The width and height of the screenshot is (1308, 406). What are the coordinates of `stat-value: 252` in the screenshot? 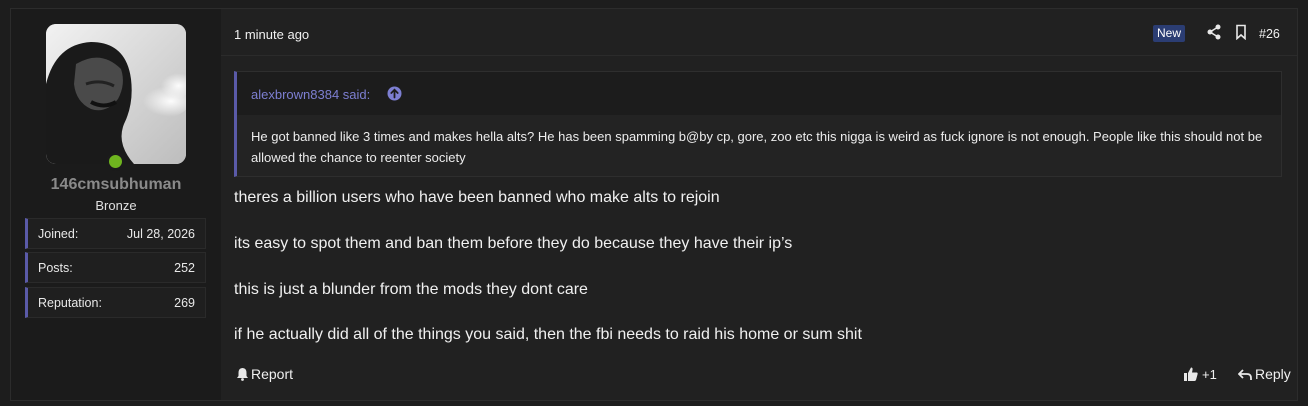 It's located at (184, 268).